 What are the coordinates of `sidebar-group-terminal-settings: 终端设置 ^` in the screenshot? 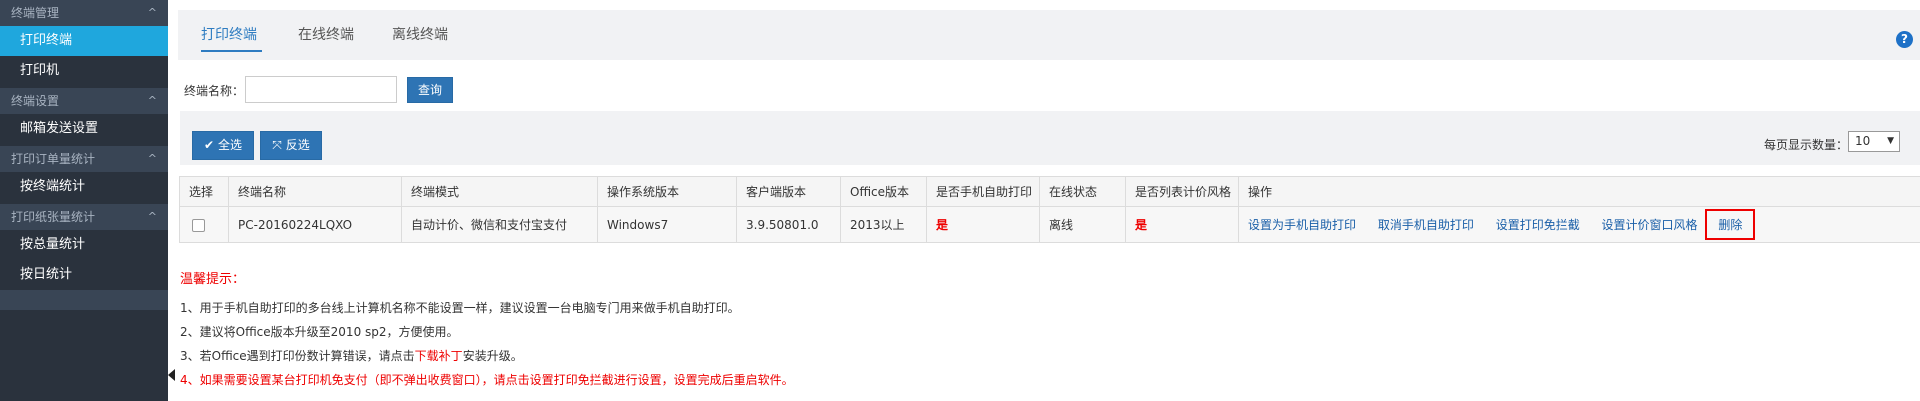 It's located at (84, 101).